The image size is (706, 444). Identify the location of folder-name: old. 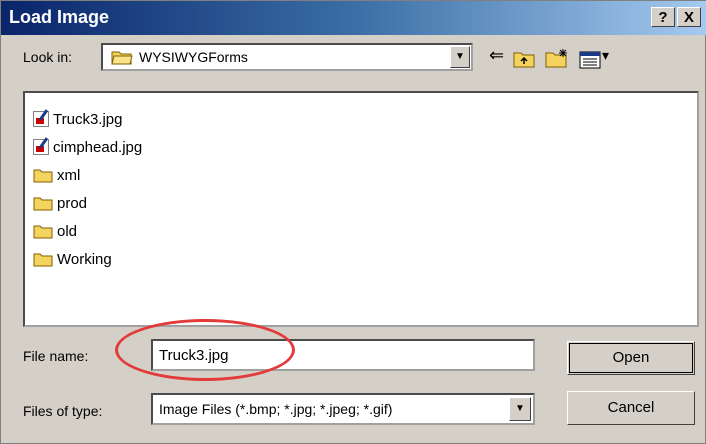
(67, 231).